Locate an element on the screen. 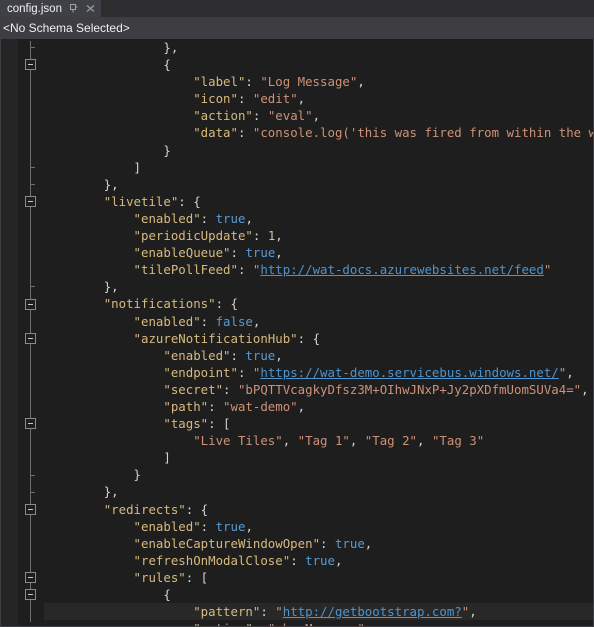 The image size is (594, 627). code-line: "enableCaptureWindowOpen": true, is located at coordinates (318, 543).